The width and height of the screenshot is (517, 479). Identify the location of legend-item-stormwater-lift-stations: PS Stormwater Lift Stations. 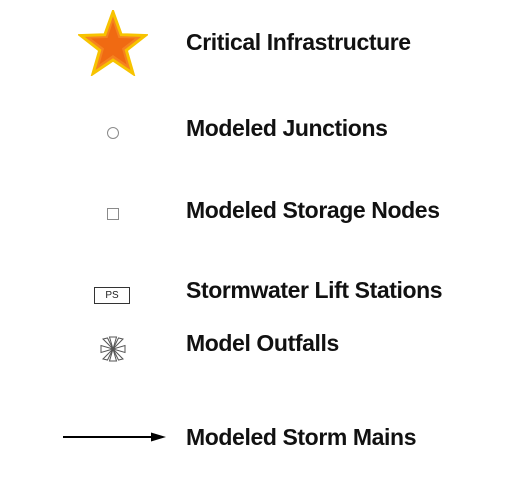
(258, 290).